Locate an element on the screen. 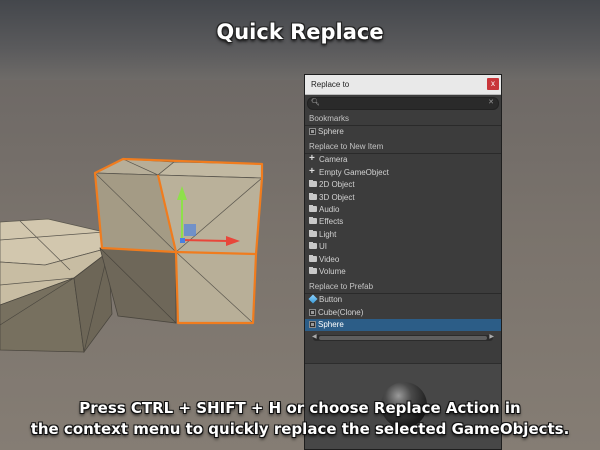 This screenshot has height=450, width=600. headline-title: Quick Replace is located at coordinates (300, 32).